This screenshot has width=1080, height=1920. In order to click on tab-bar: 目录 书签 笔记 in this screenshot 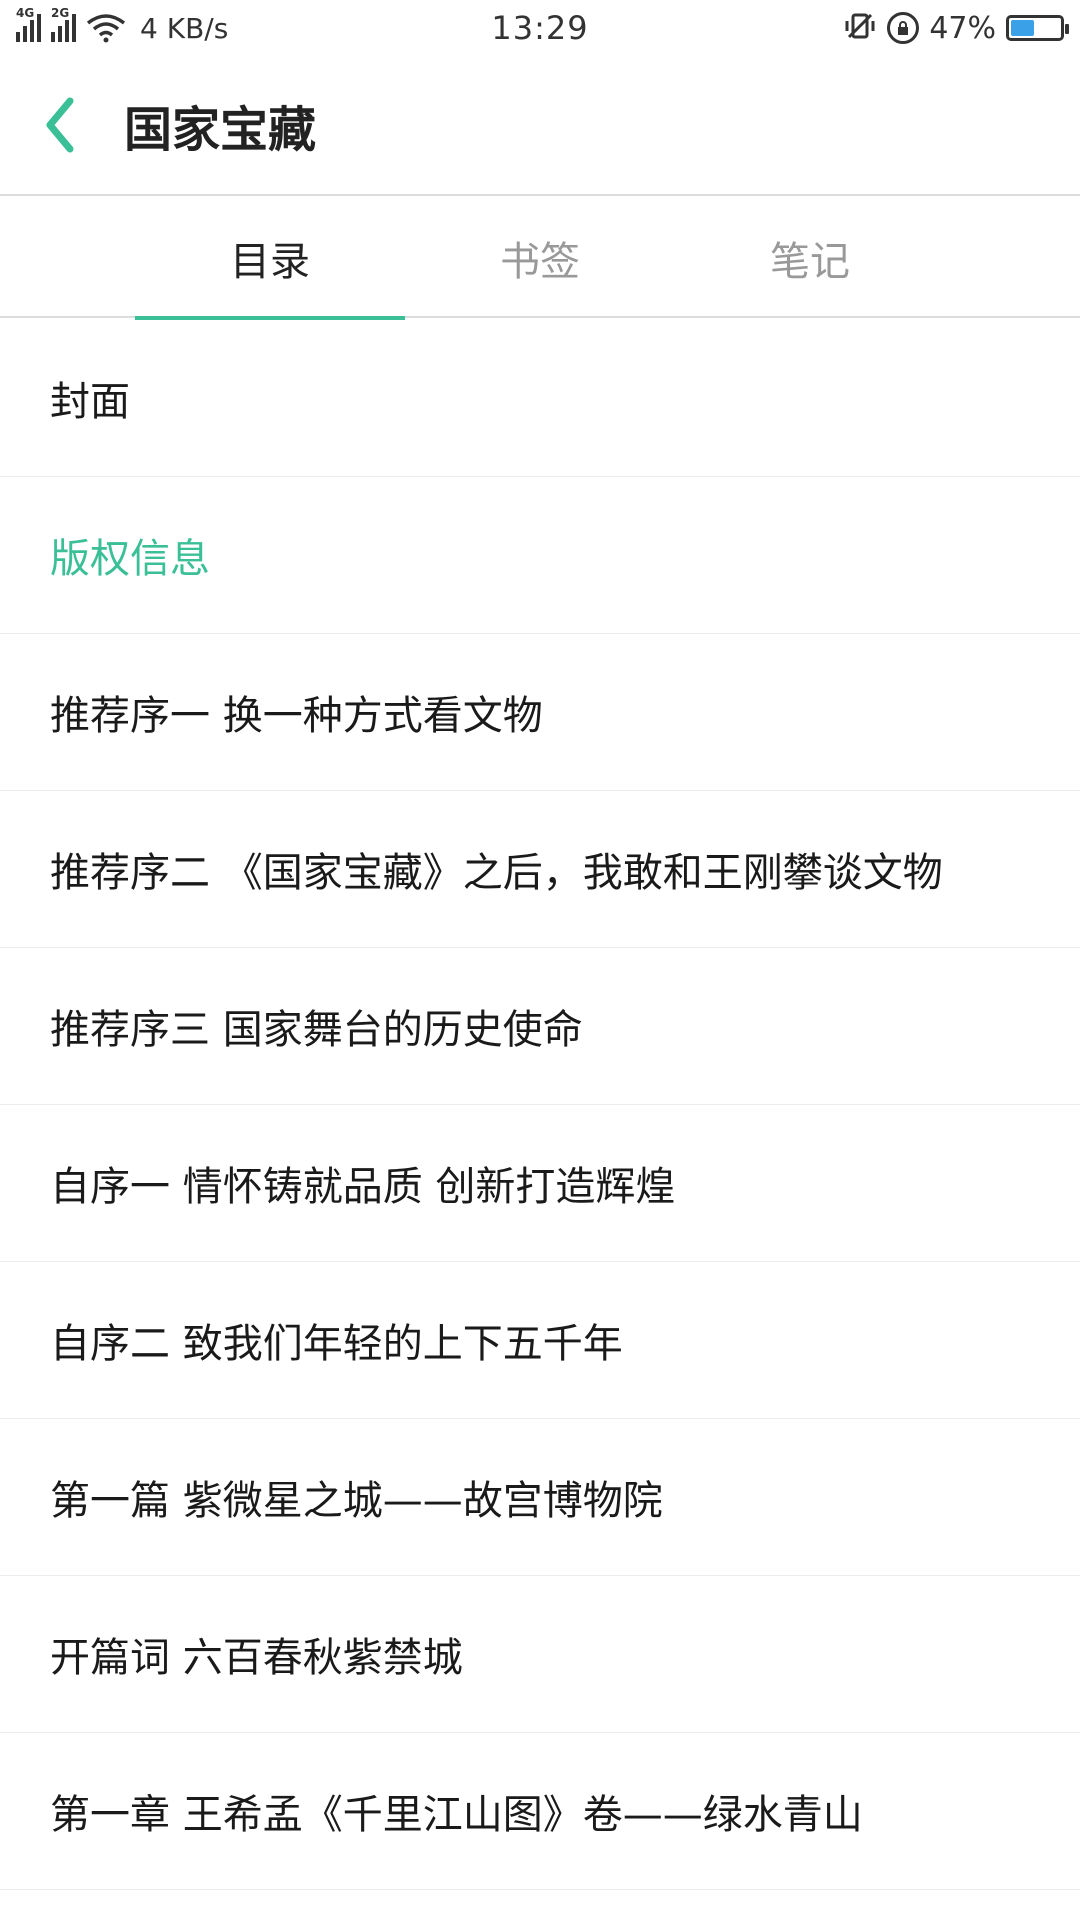, I will do `click(540, 259)`.